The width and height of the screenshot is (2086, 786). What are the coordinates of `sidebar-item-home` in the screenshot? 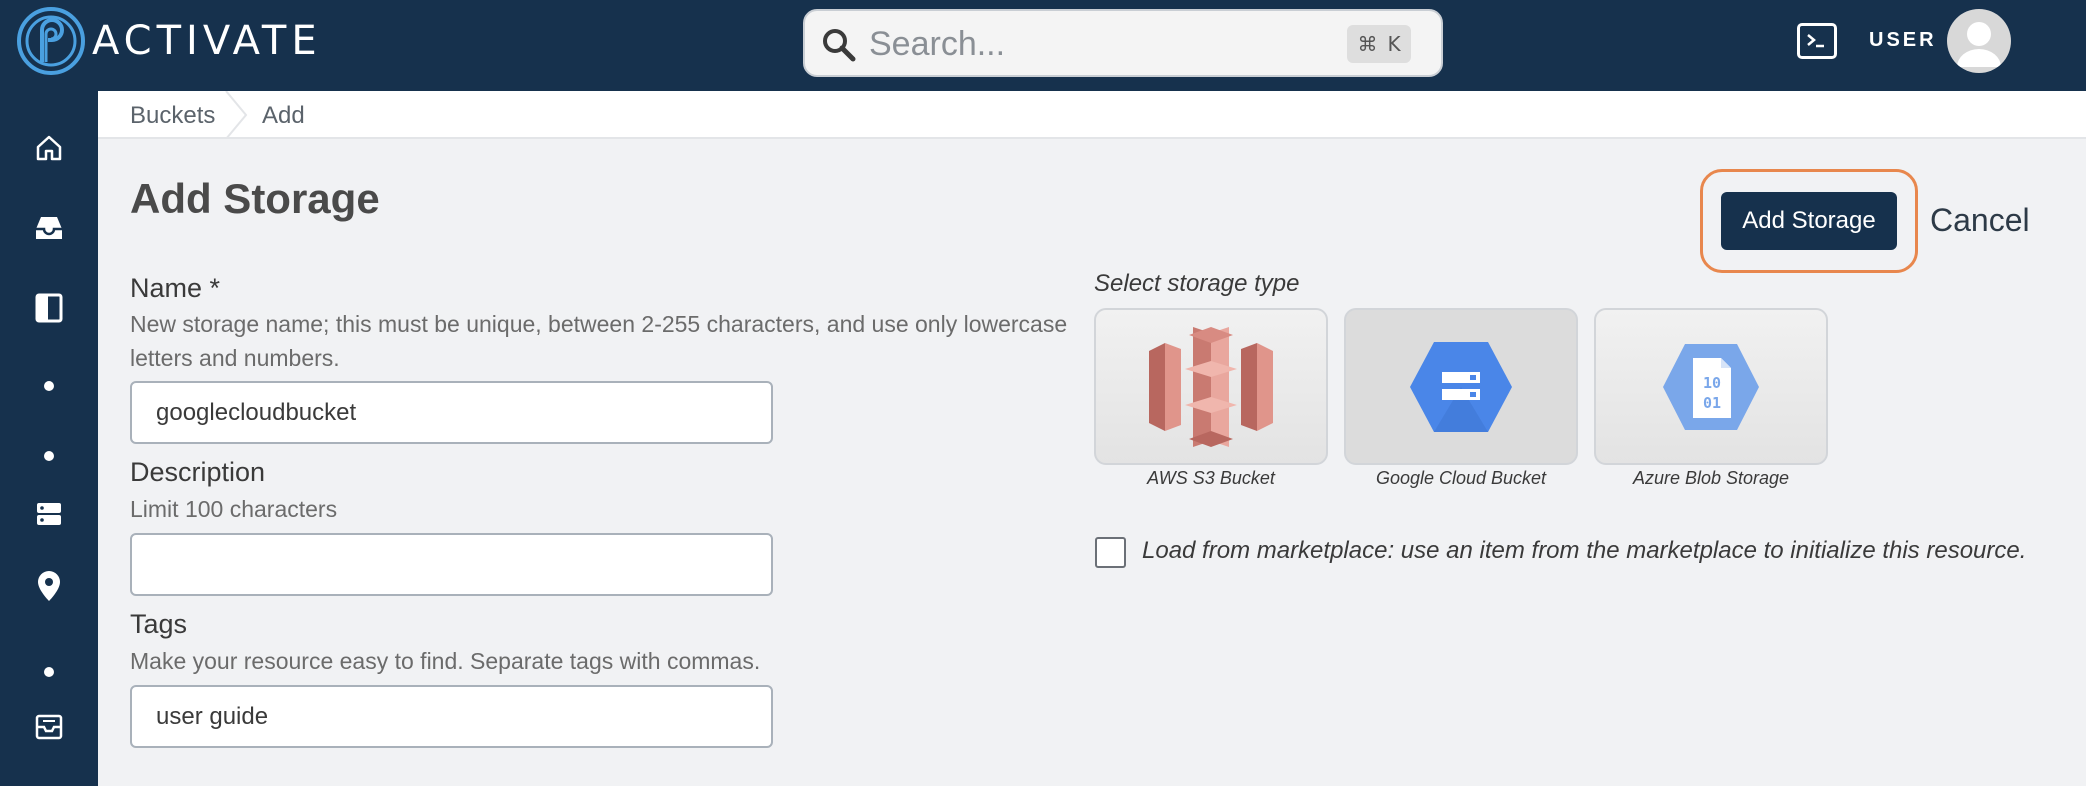 It's located at (49, 148).